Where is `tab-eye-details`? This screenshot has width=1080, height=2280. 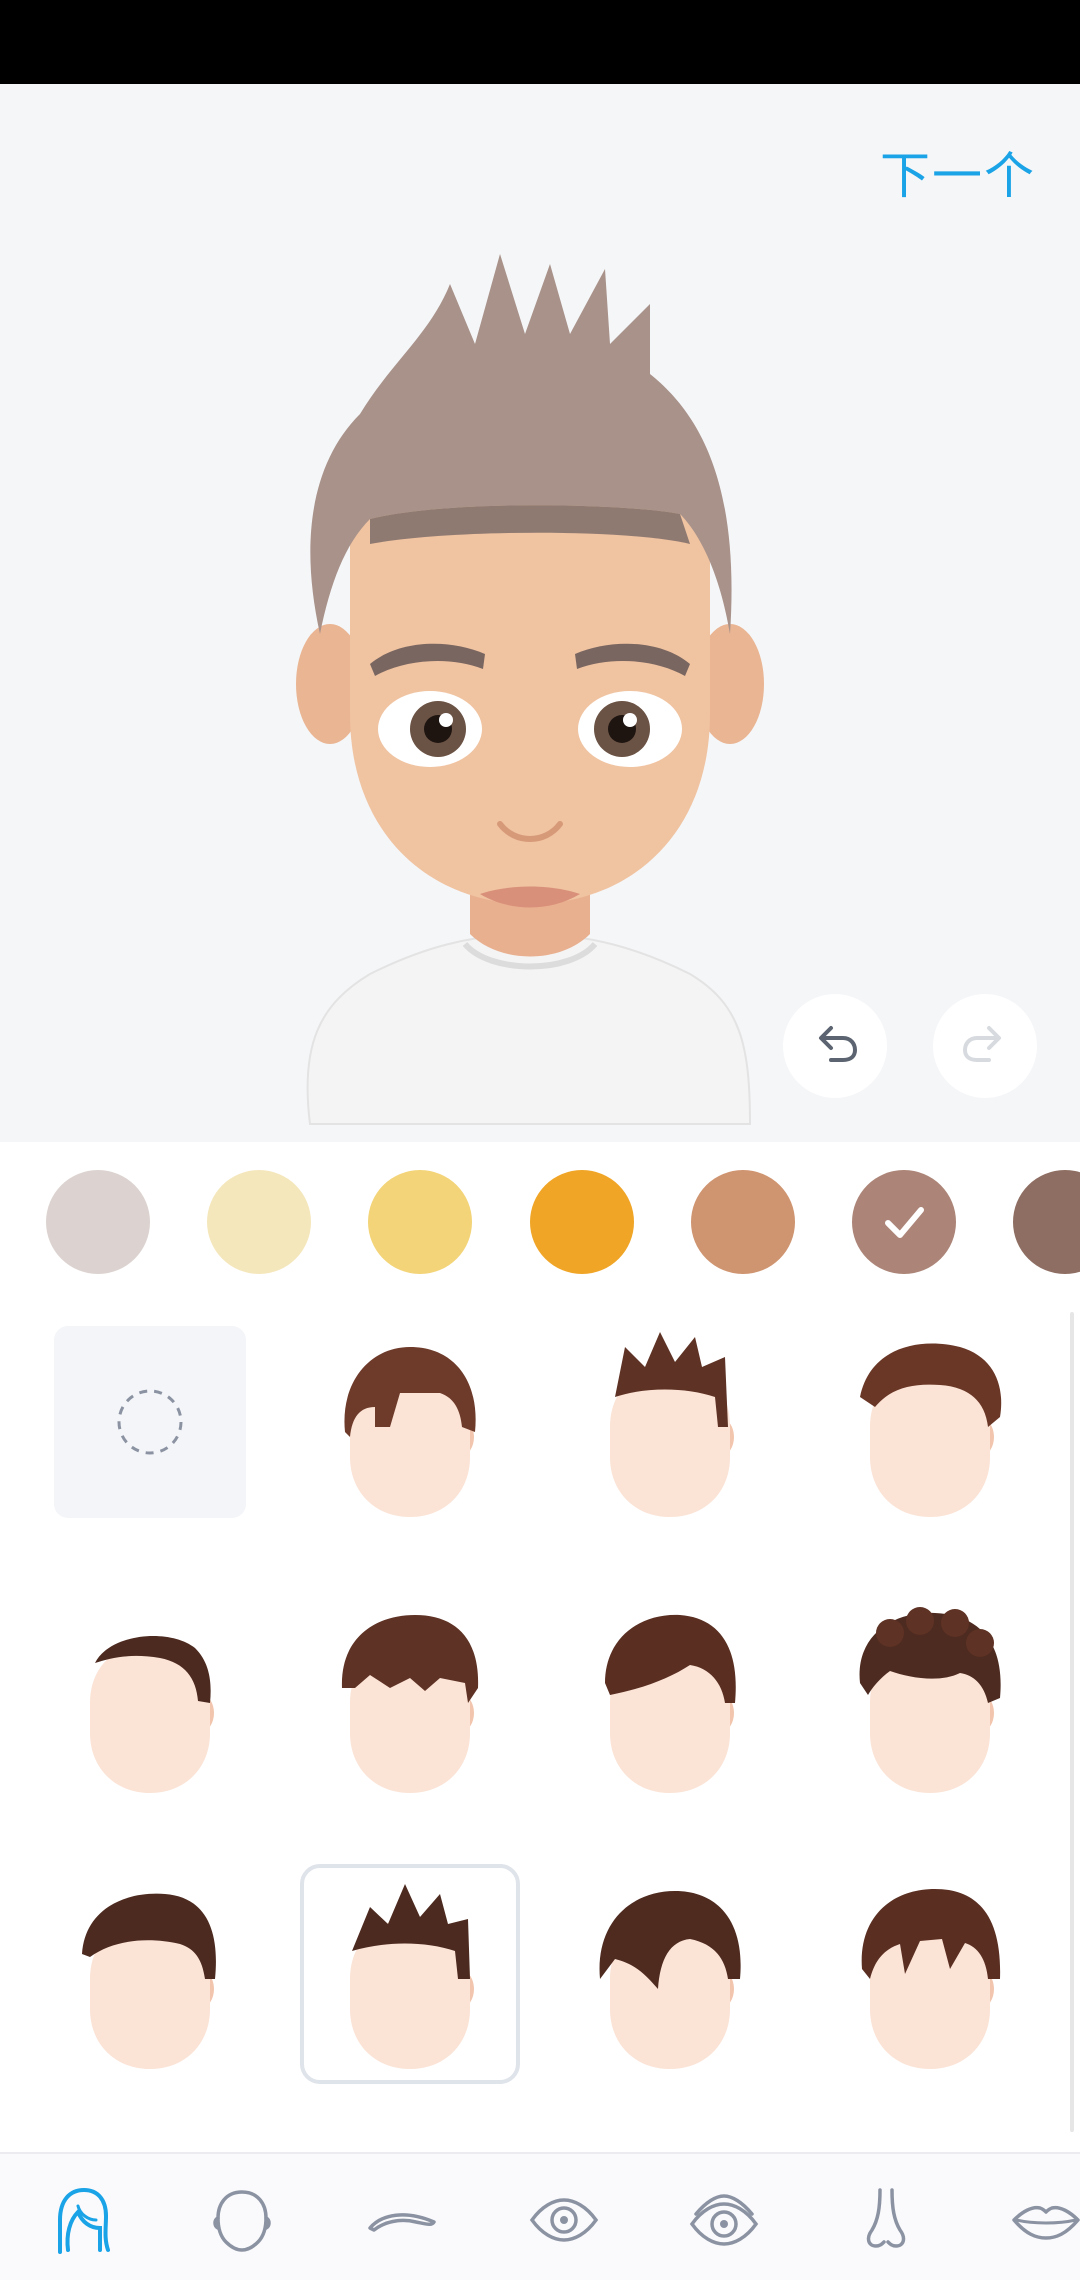 tab-eye-details is located at coordinates (724, 2220).